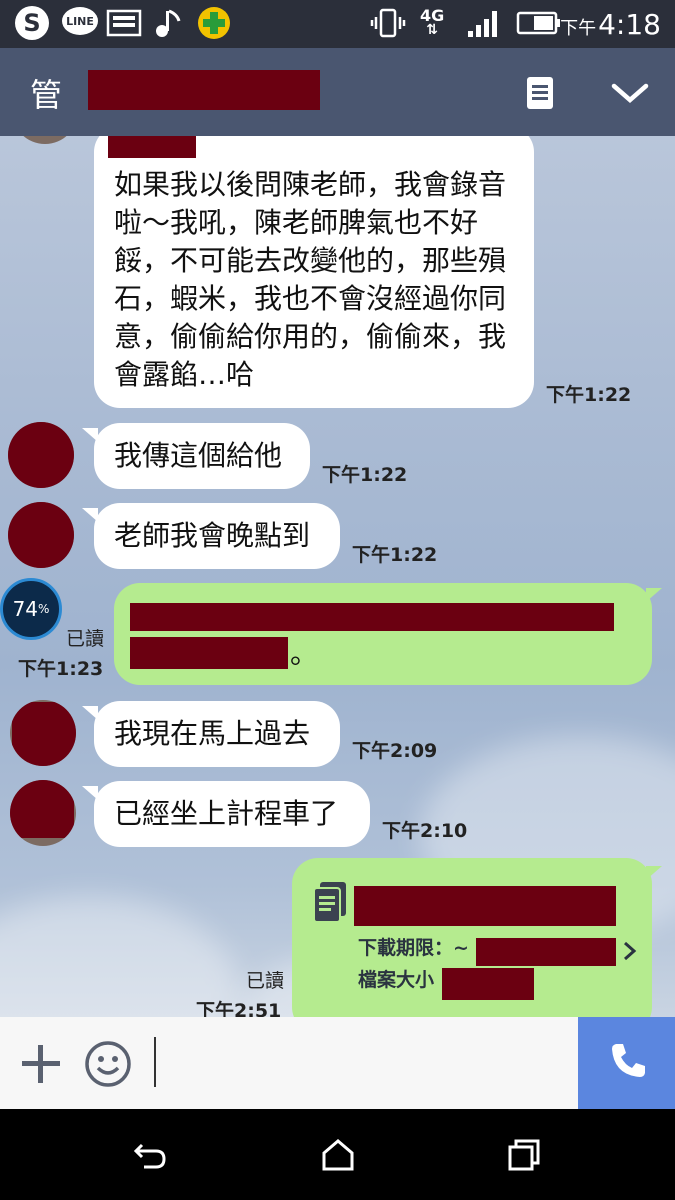  I want to click on message-time: 下午2:09, so click(395, 751).